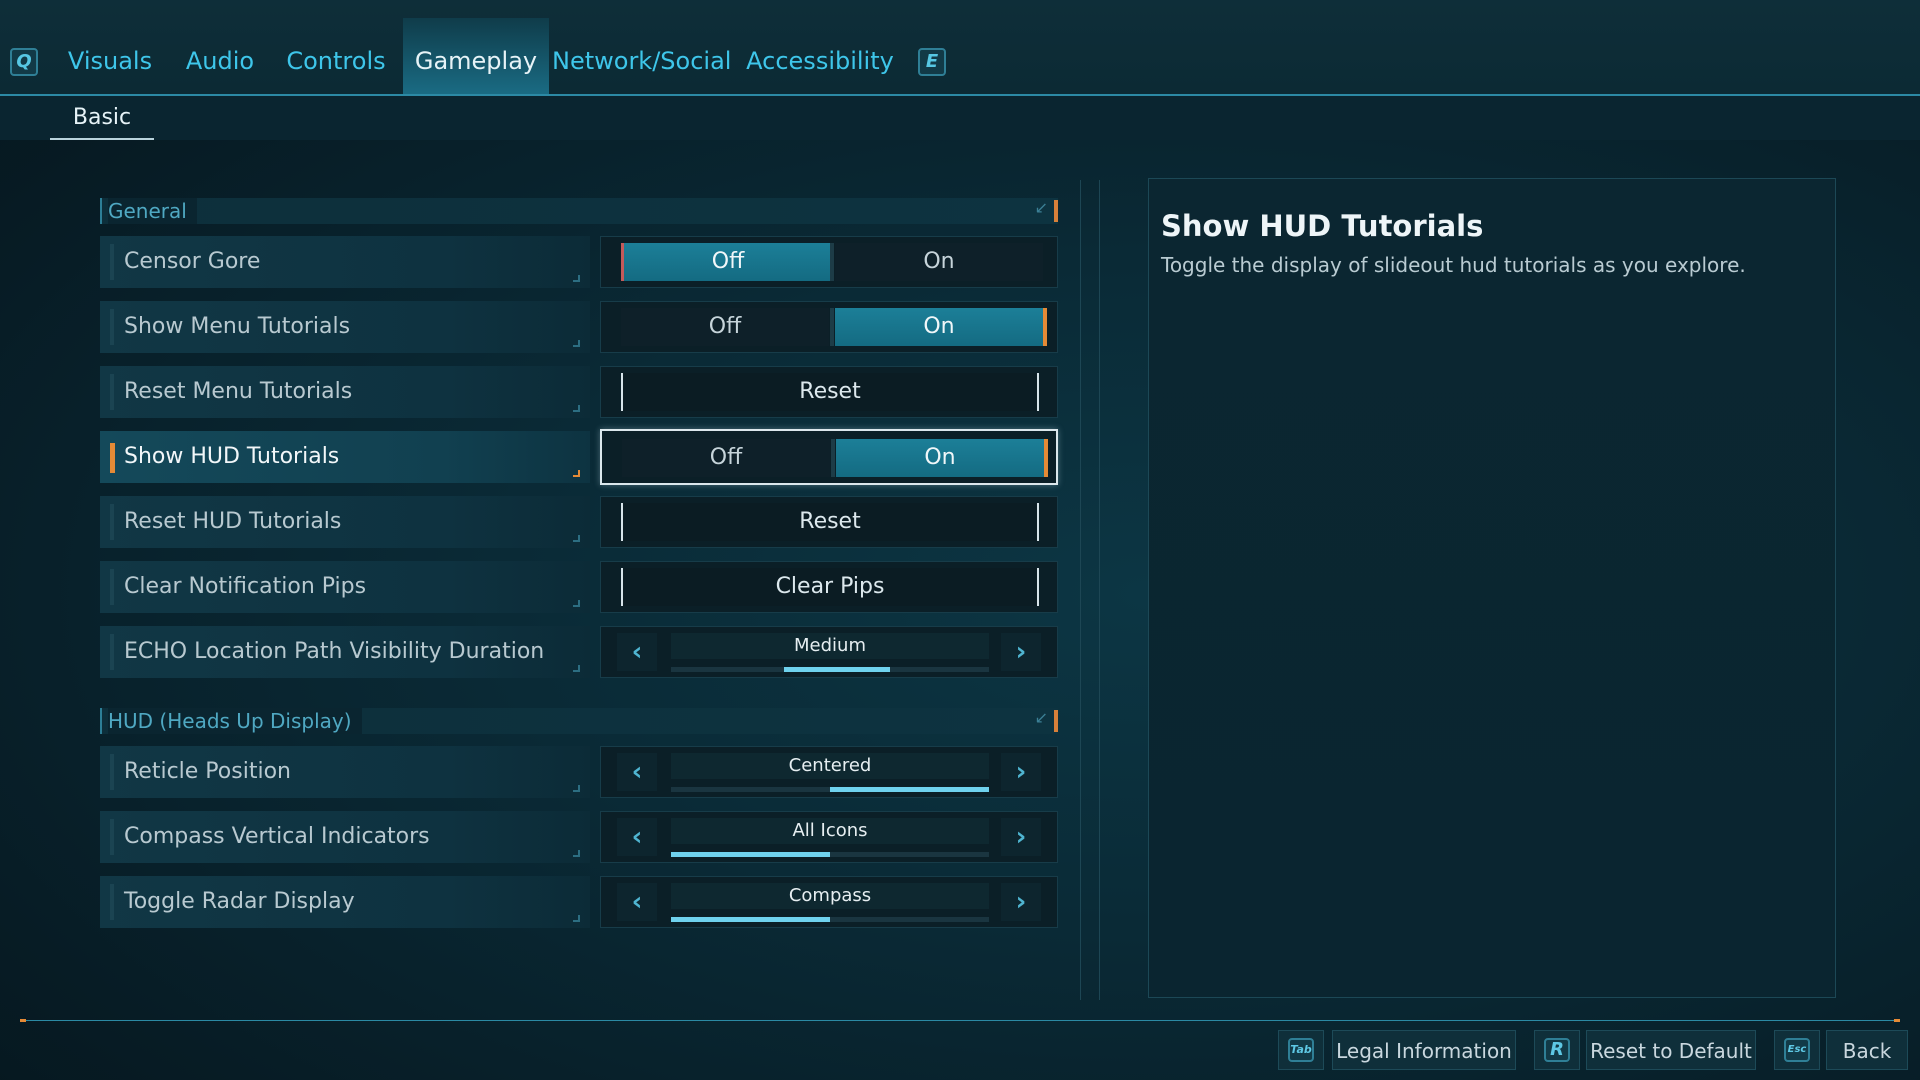  What do you see at coordinates (820, 65) in the screenshot?
I see `tab-accessibility: Accessibility` at bounding box center [820, 65].